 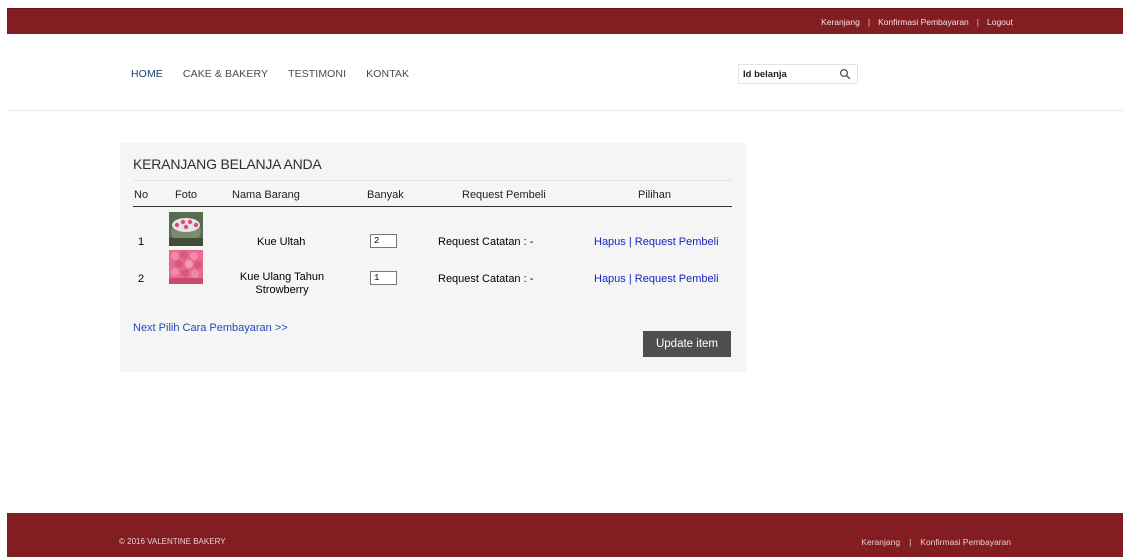 What do you see at coordinates (965, 542) in the screenshot?
I see `footer-link-konfirmasi-pembayaran: Konfirmasi Pembayaran` at bounding box center [965, 542].